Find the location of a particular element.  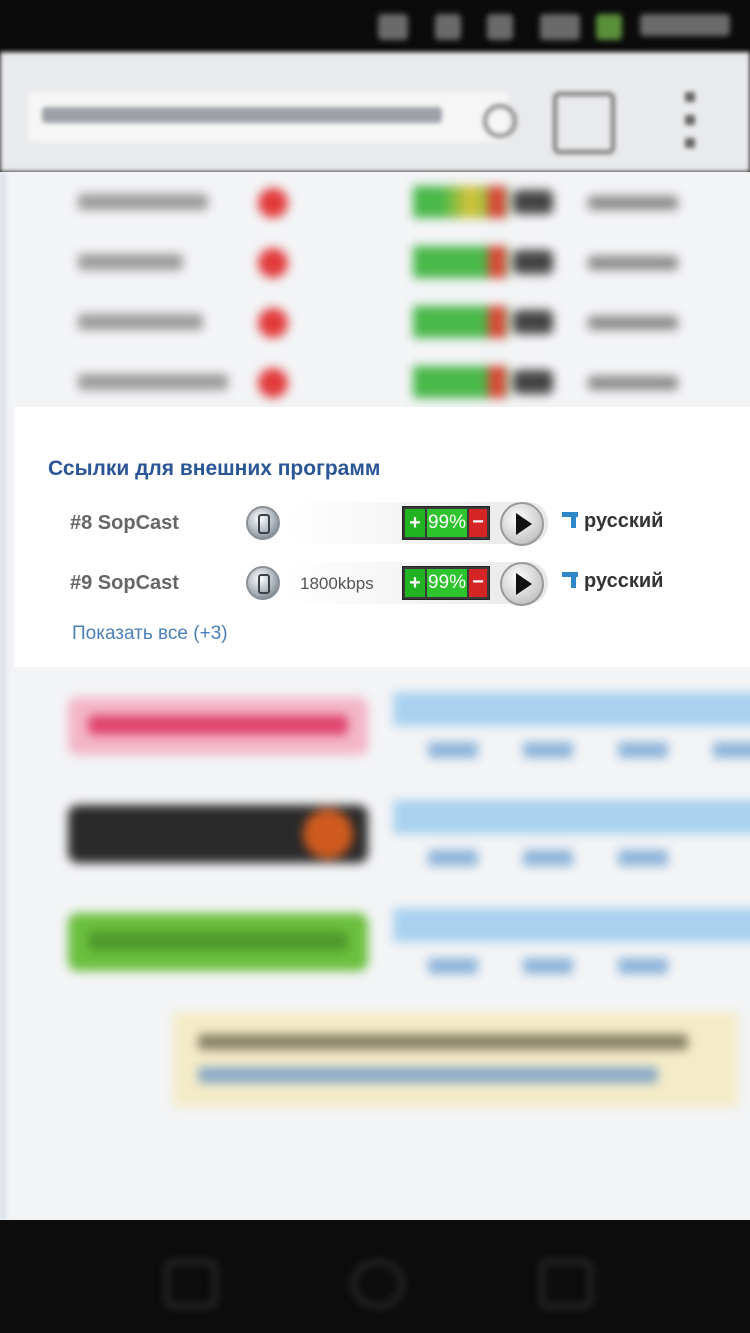

menu-icon is located at coordinates (690, 120).